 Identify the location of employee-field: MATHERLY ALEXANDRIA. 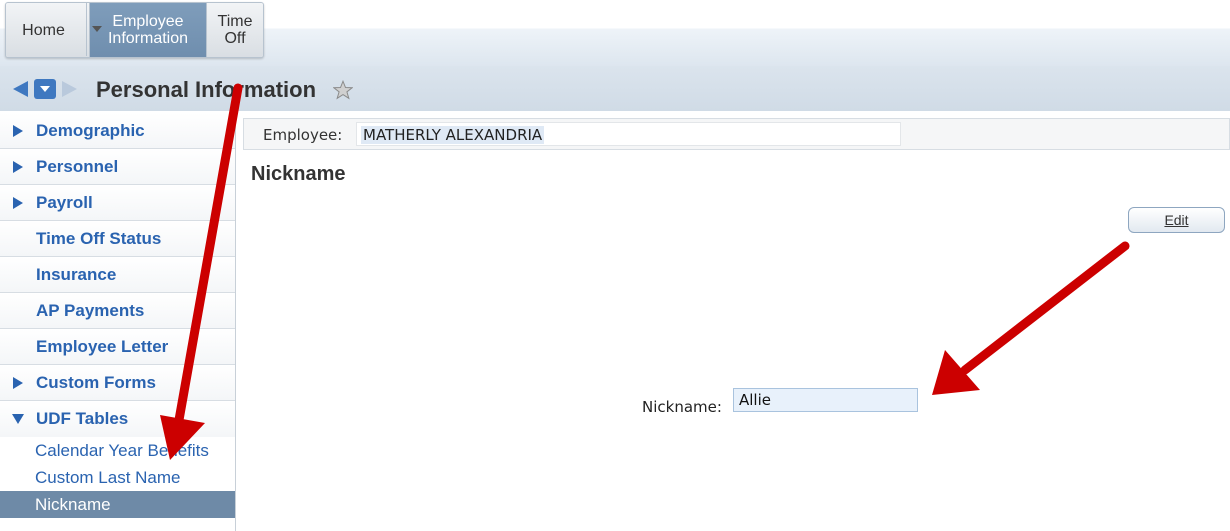
(628, 134).